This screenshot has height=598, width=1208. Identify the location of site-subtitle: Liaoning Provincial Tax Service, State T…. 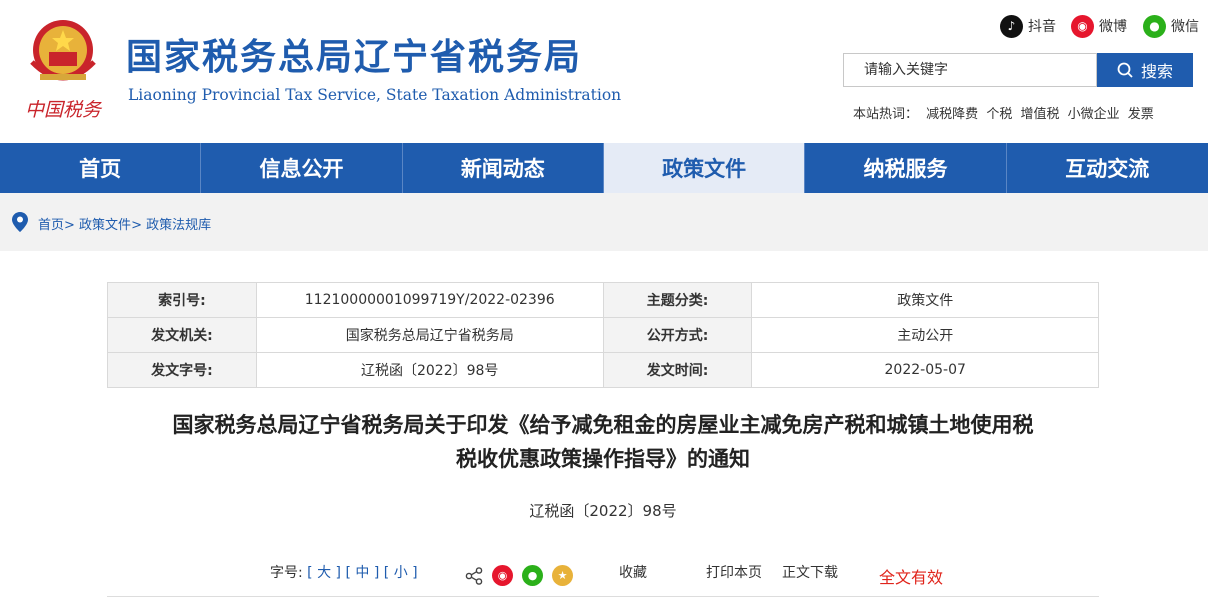
(375, 95).